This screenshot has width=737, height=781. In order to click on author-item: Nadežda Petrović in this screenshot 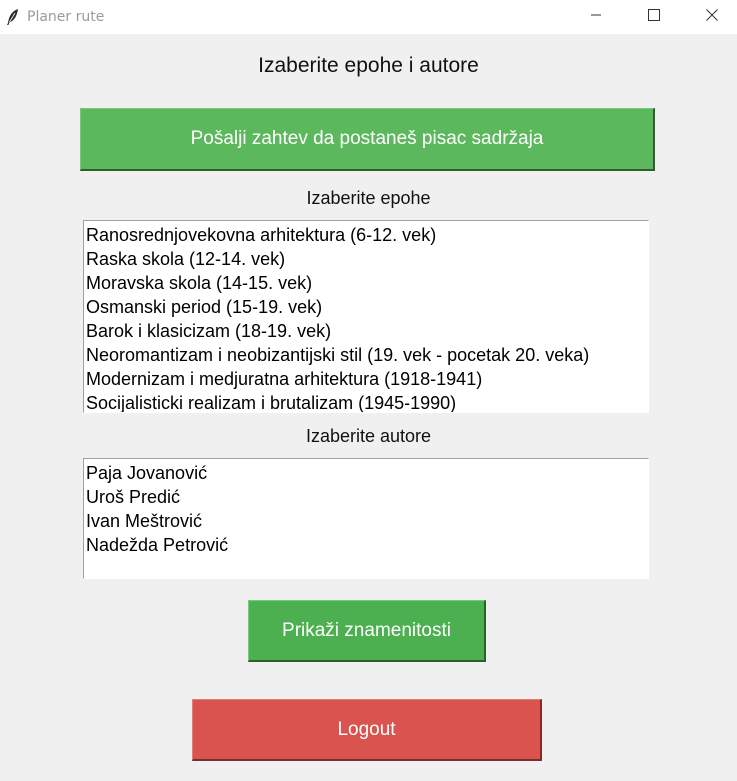, I will do `click(366, 545)`.